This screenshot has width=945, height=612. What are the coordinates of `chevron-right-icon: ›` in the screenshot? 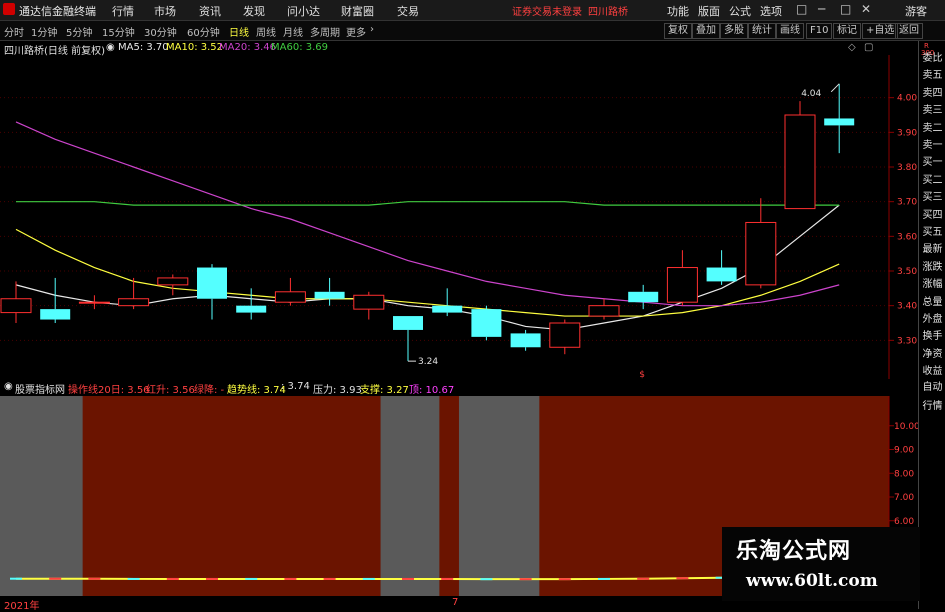 It's located at (372, 29).